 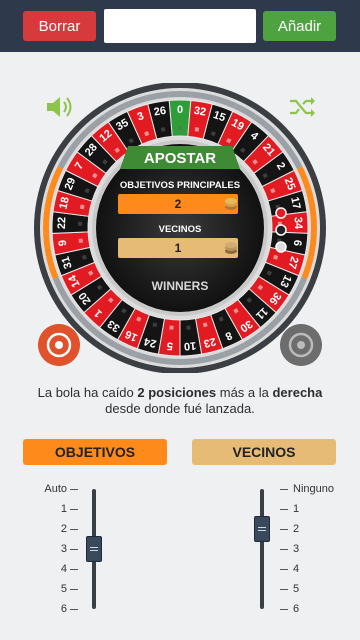 I want to click on number-input, so click(x=180, y=26).